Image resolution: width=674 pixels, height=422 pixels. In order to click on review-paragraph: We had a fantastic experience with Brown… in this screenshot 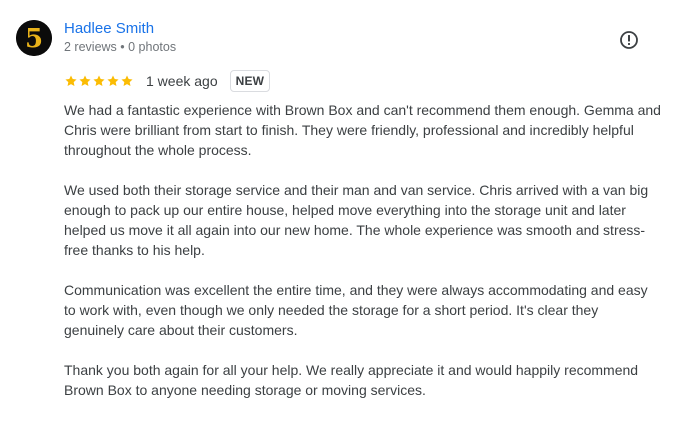, I will do `click(362, 130)`.